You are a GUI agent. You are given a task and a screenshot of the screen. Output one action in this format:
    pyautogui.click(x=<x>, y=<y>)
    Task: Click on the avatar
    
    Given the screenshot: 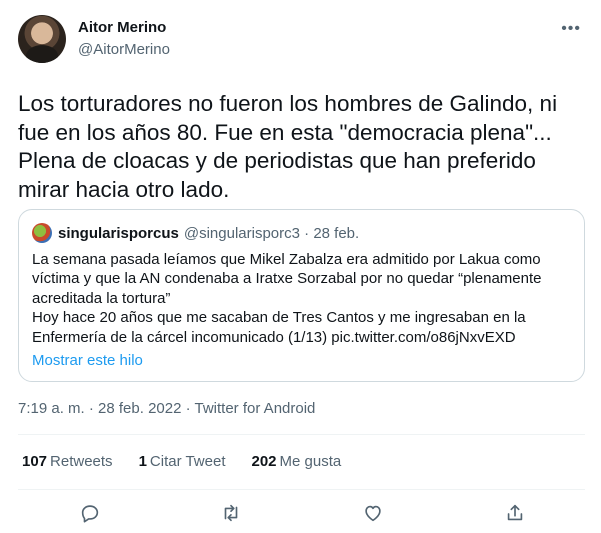 What is the action you would take?
    pyautogui.click(x=42, y=39)
    